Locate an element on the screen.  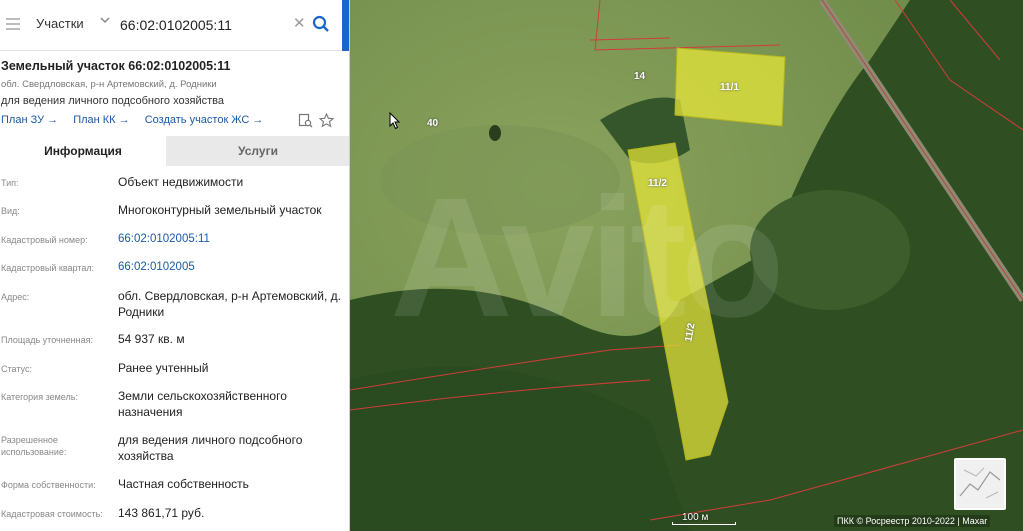
parcel-purpose: для ведения личного подсобного хозяйства is located at coordinates (112, 101).